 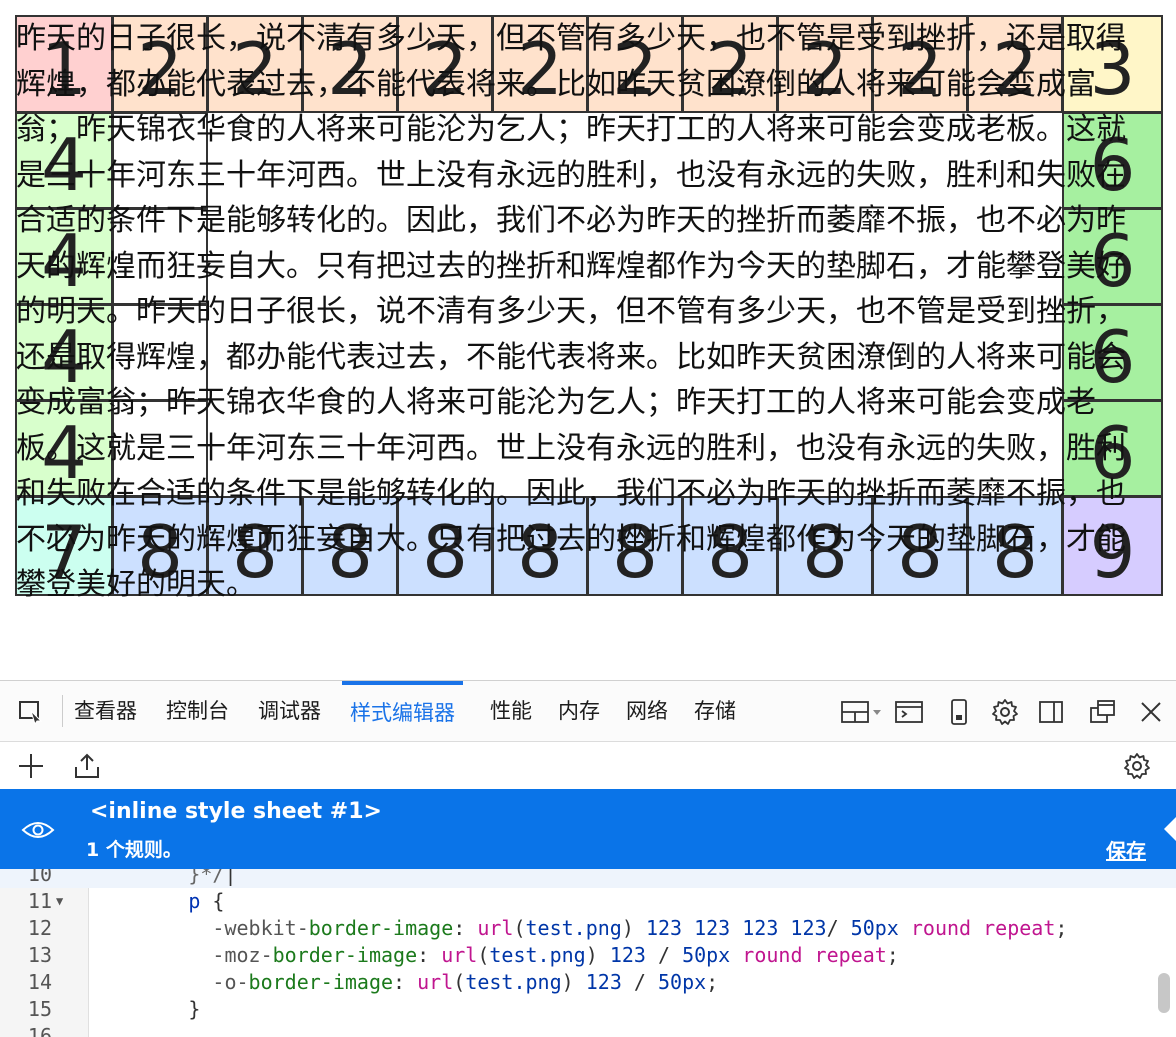 What do you see at coordinates (959, 712) in the screenshot?
I see `responsive-design-icon` at bounding box center [959, 712].